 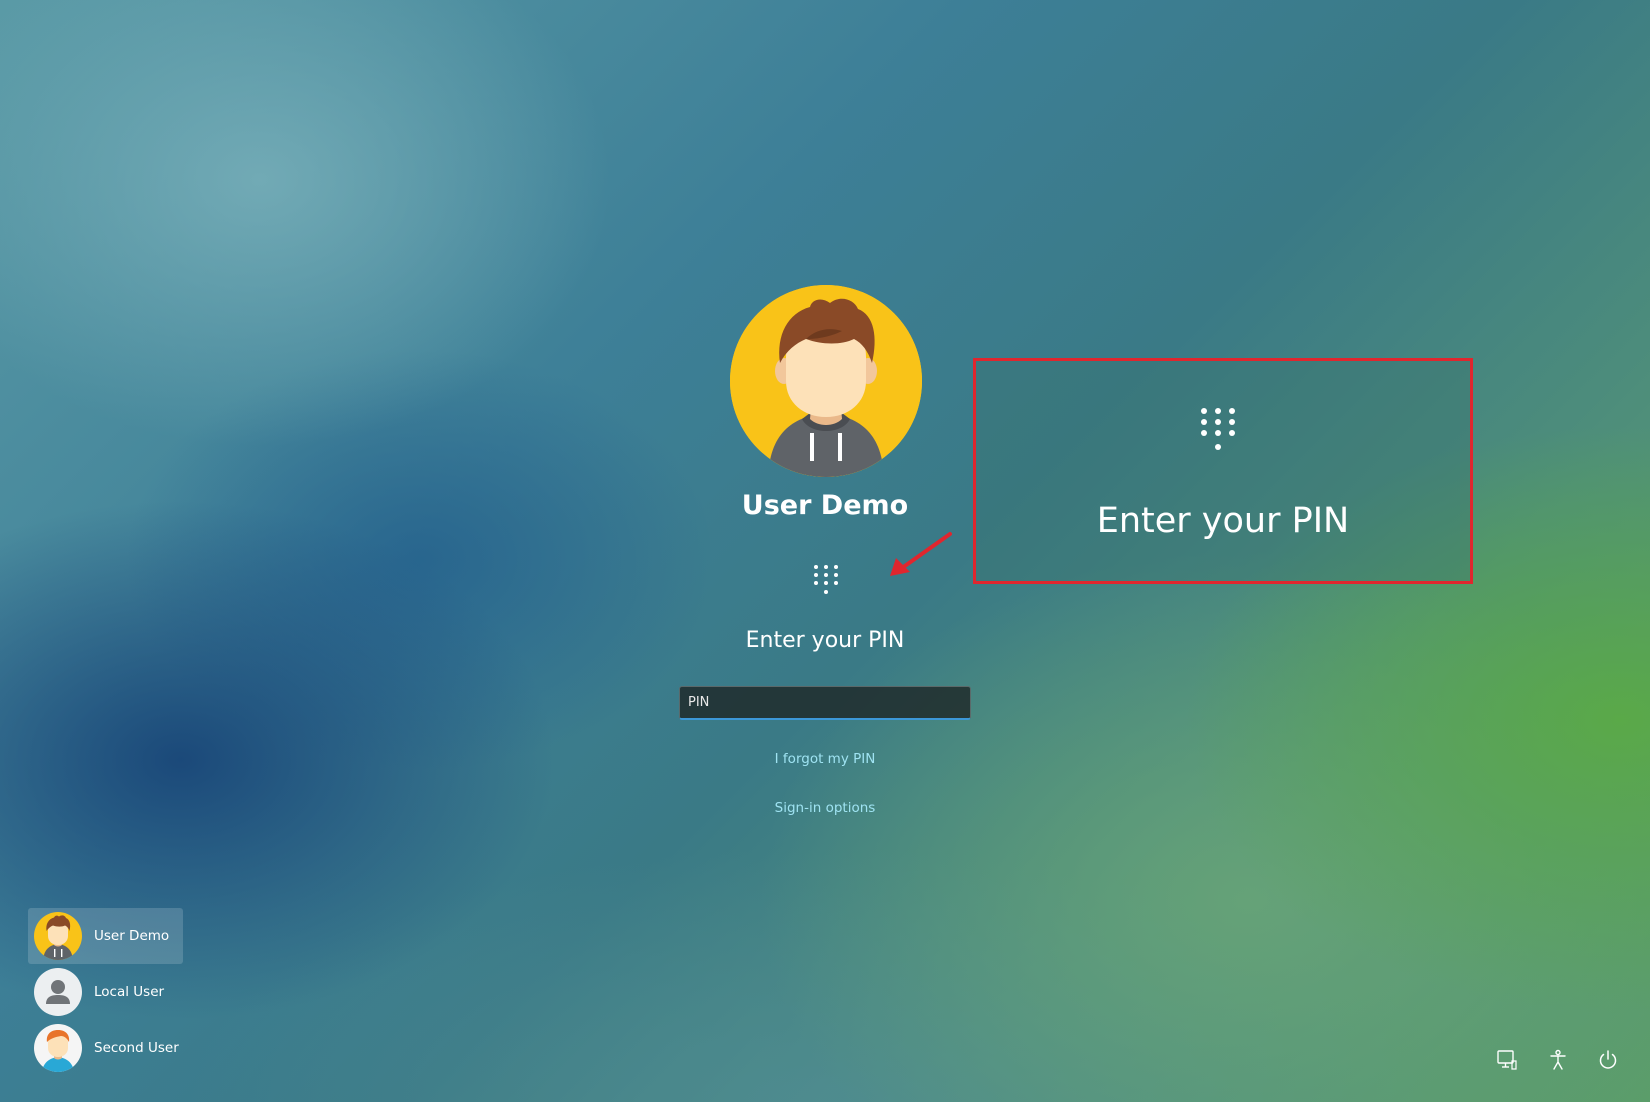 What do you see at coordinates (825, 505) in the screenshot?
I see `user-name: User Demo` at bounding box center [825, 505].